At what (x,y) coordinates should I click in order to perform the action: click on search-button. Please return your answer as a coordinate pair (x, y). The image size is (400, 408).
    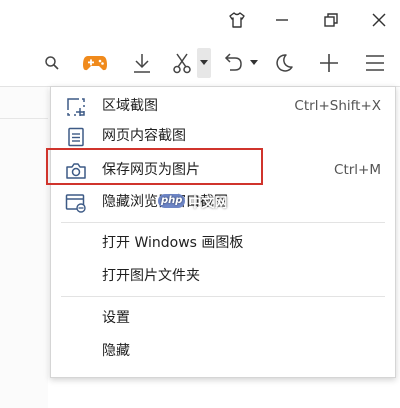
    Looking at the image, I should click on (52, 63).